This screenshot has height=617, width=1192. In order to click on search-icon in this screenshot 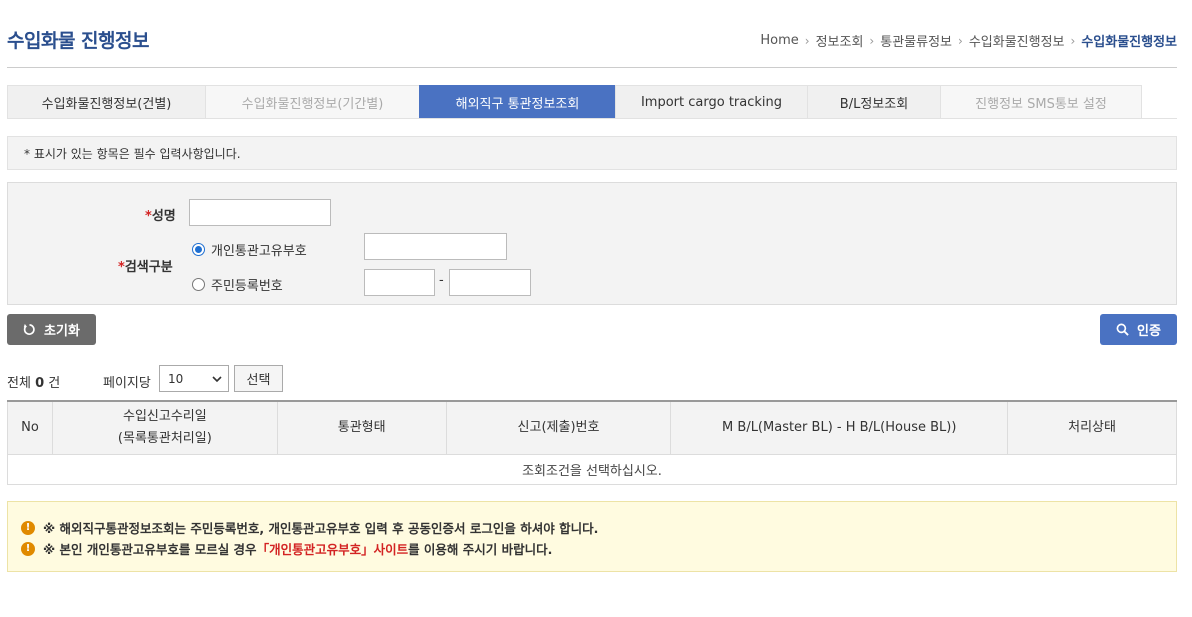, I will do `click(1122, 329)`.